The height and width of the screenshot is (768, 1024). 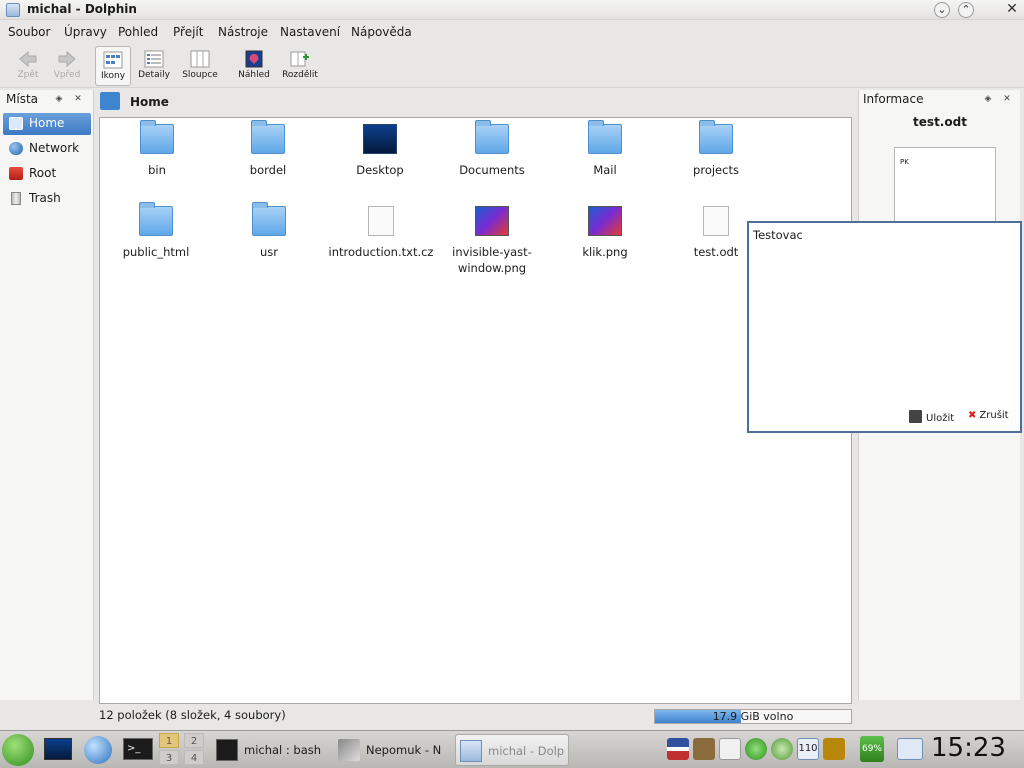 I want to click on home-icon, so click(x=110, y=101).